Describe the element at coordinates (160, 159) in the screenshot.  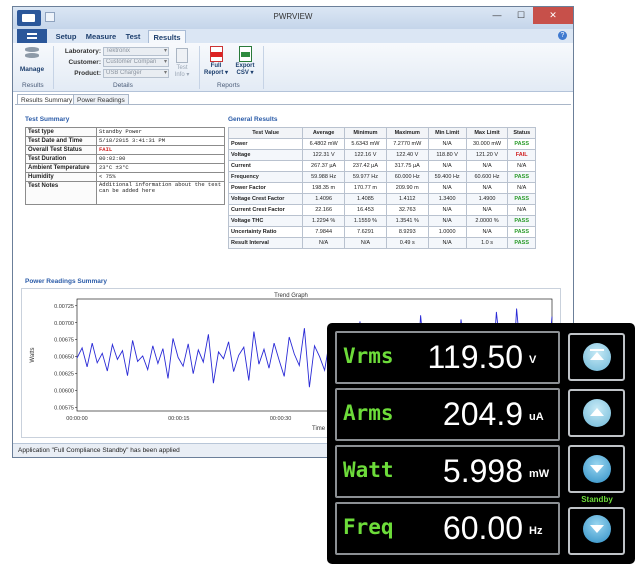
I see `summary-value: 00:02:00` at that location.